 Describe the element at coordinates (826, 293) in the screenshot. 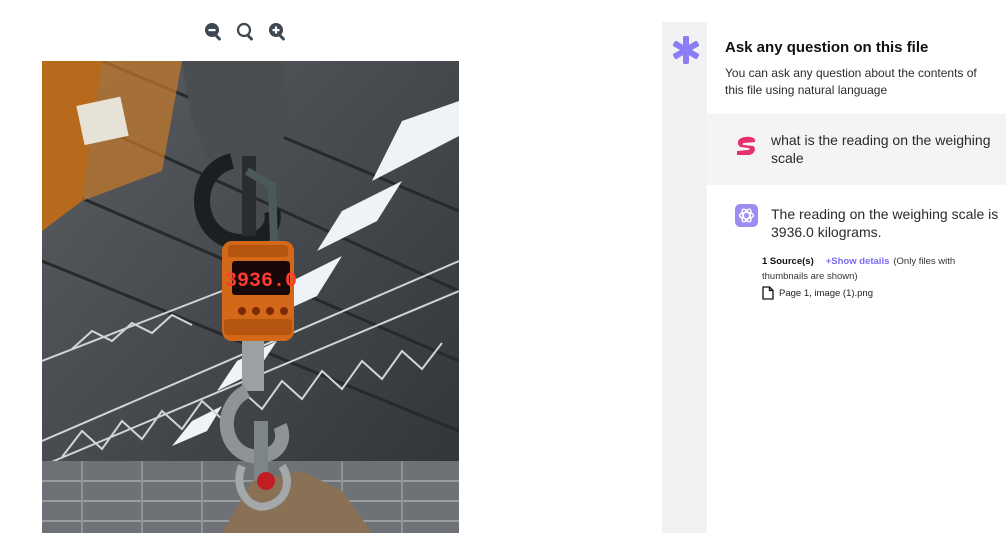

I see `source-file-label: Page 1, image (1).png` at that location.